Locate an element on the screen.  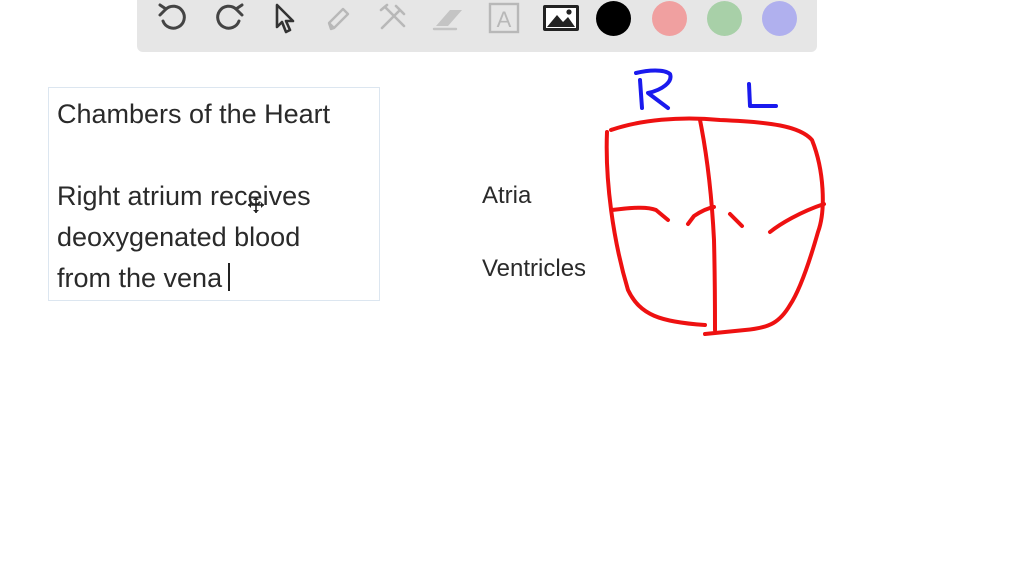
right-valve-dash is located at coordinates (736, 220).